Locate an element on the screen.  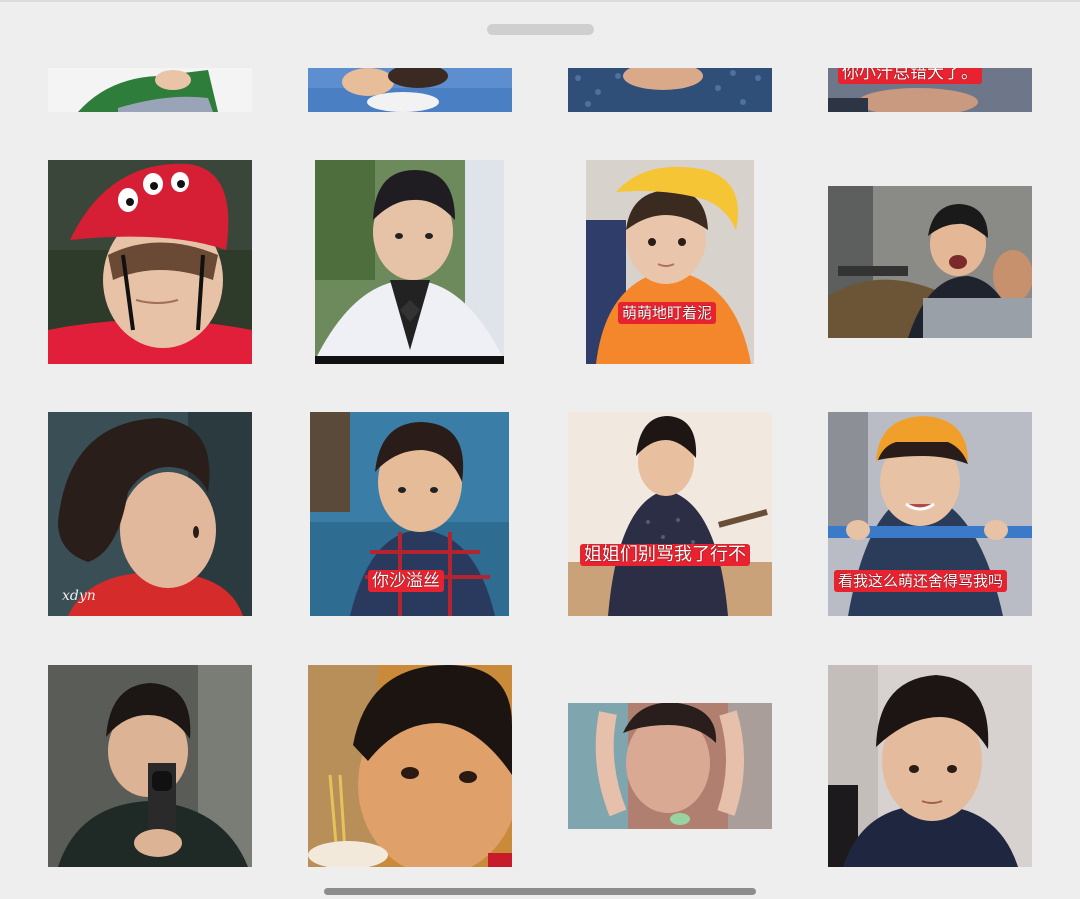
sticker-r3-1: xdyn is located at coordinates (150, 514).